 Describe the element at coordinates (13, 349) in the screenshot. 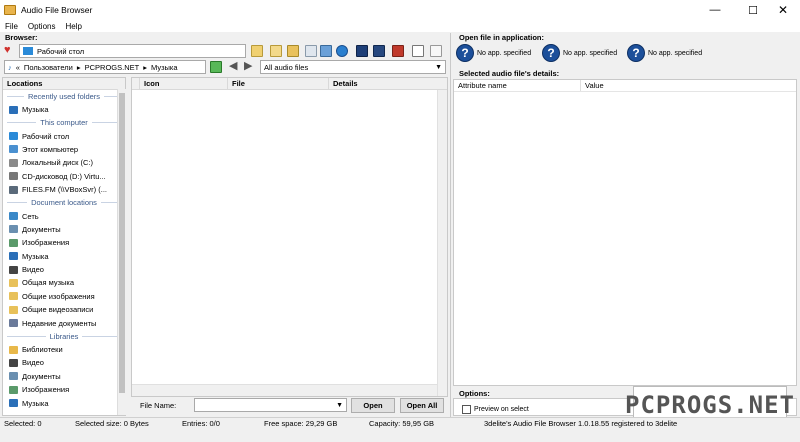

I see `library-icon` at that location.